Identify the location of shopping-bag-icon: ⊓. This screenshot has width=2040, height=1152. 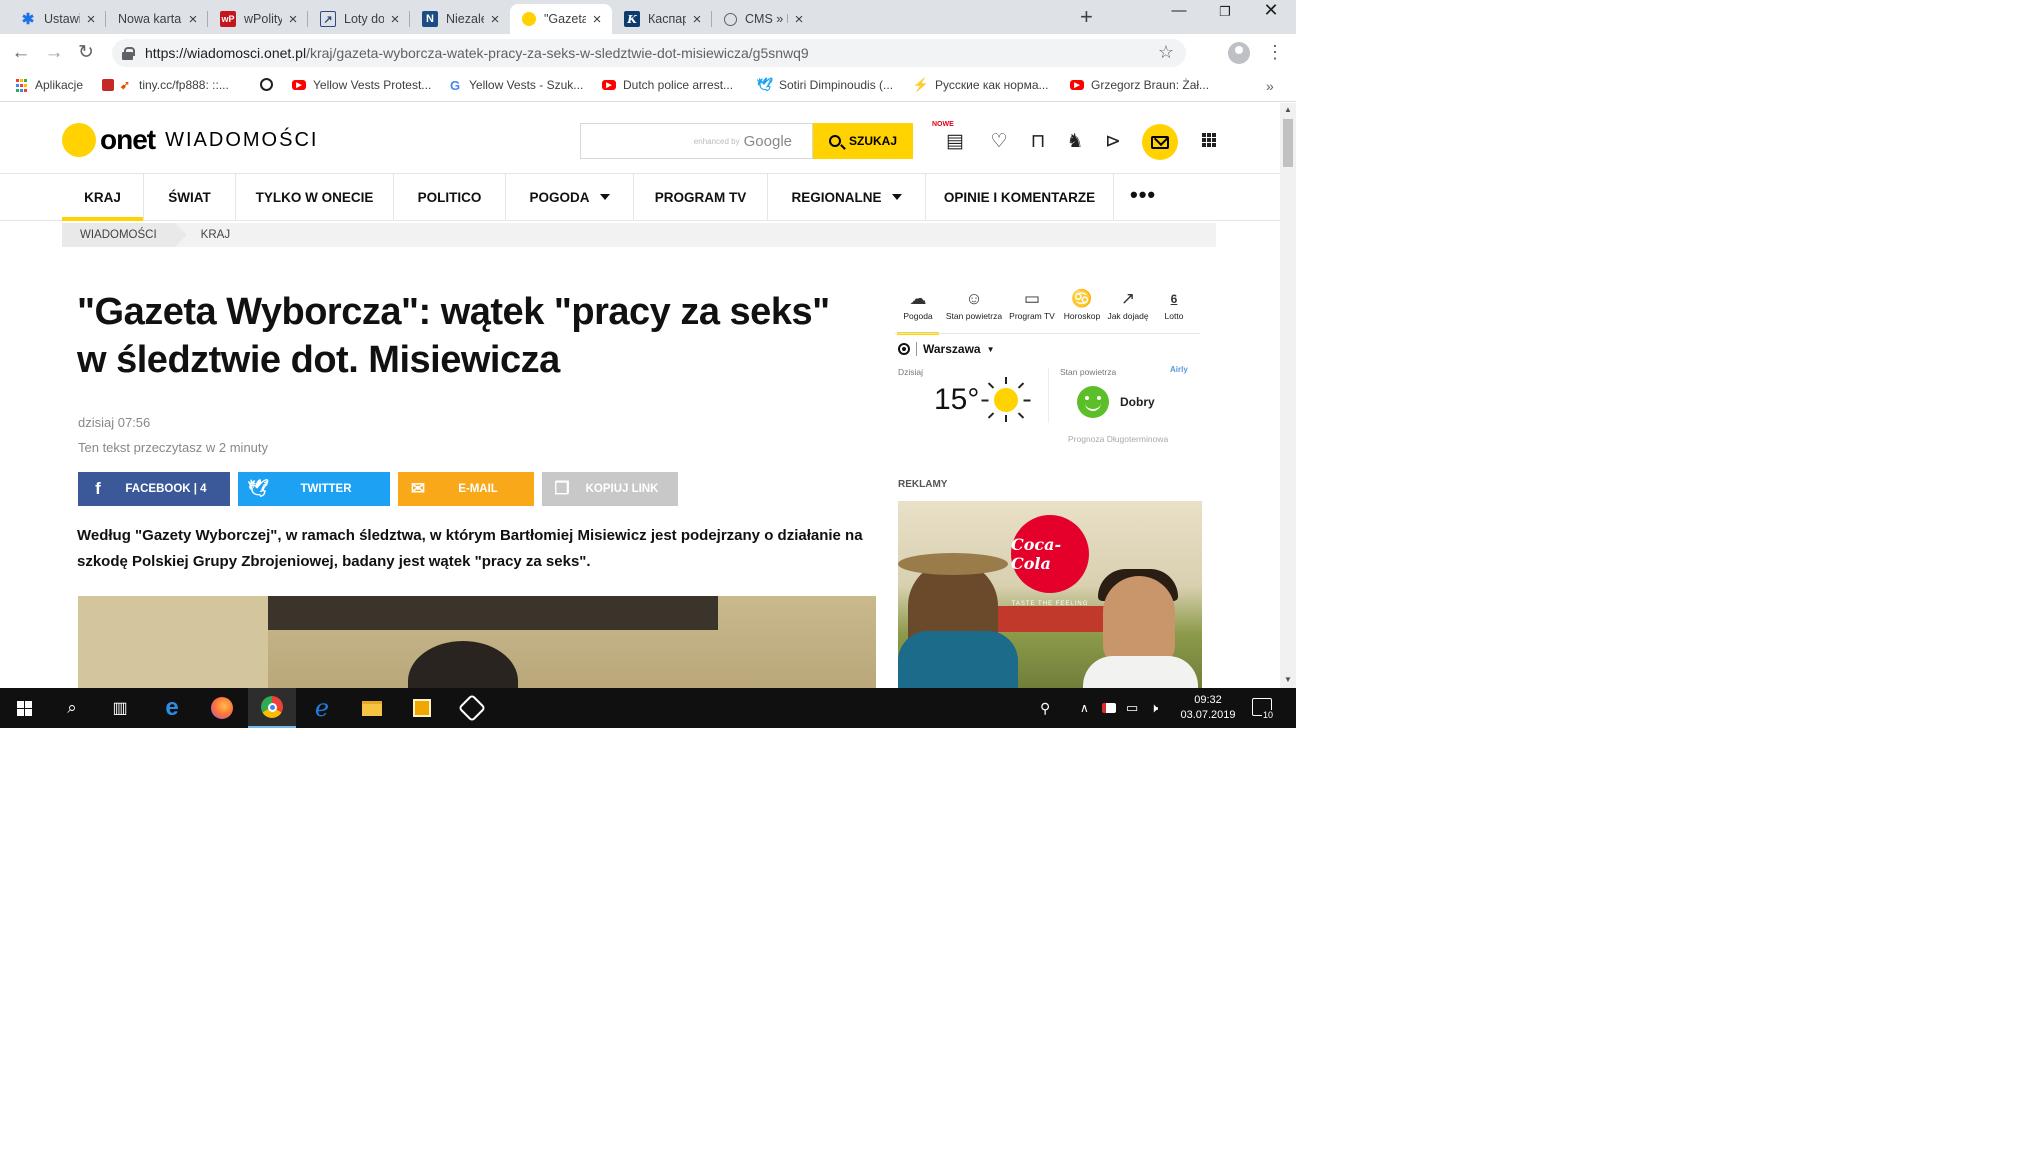
(1038, 142).